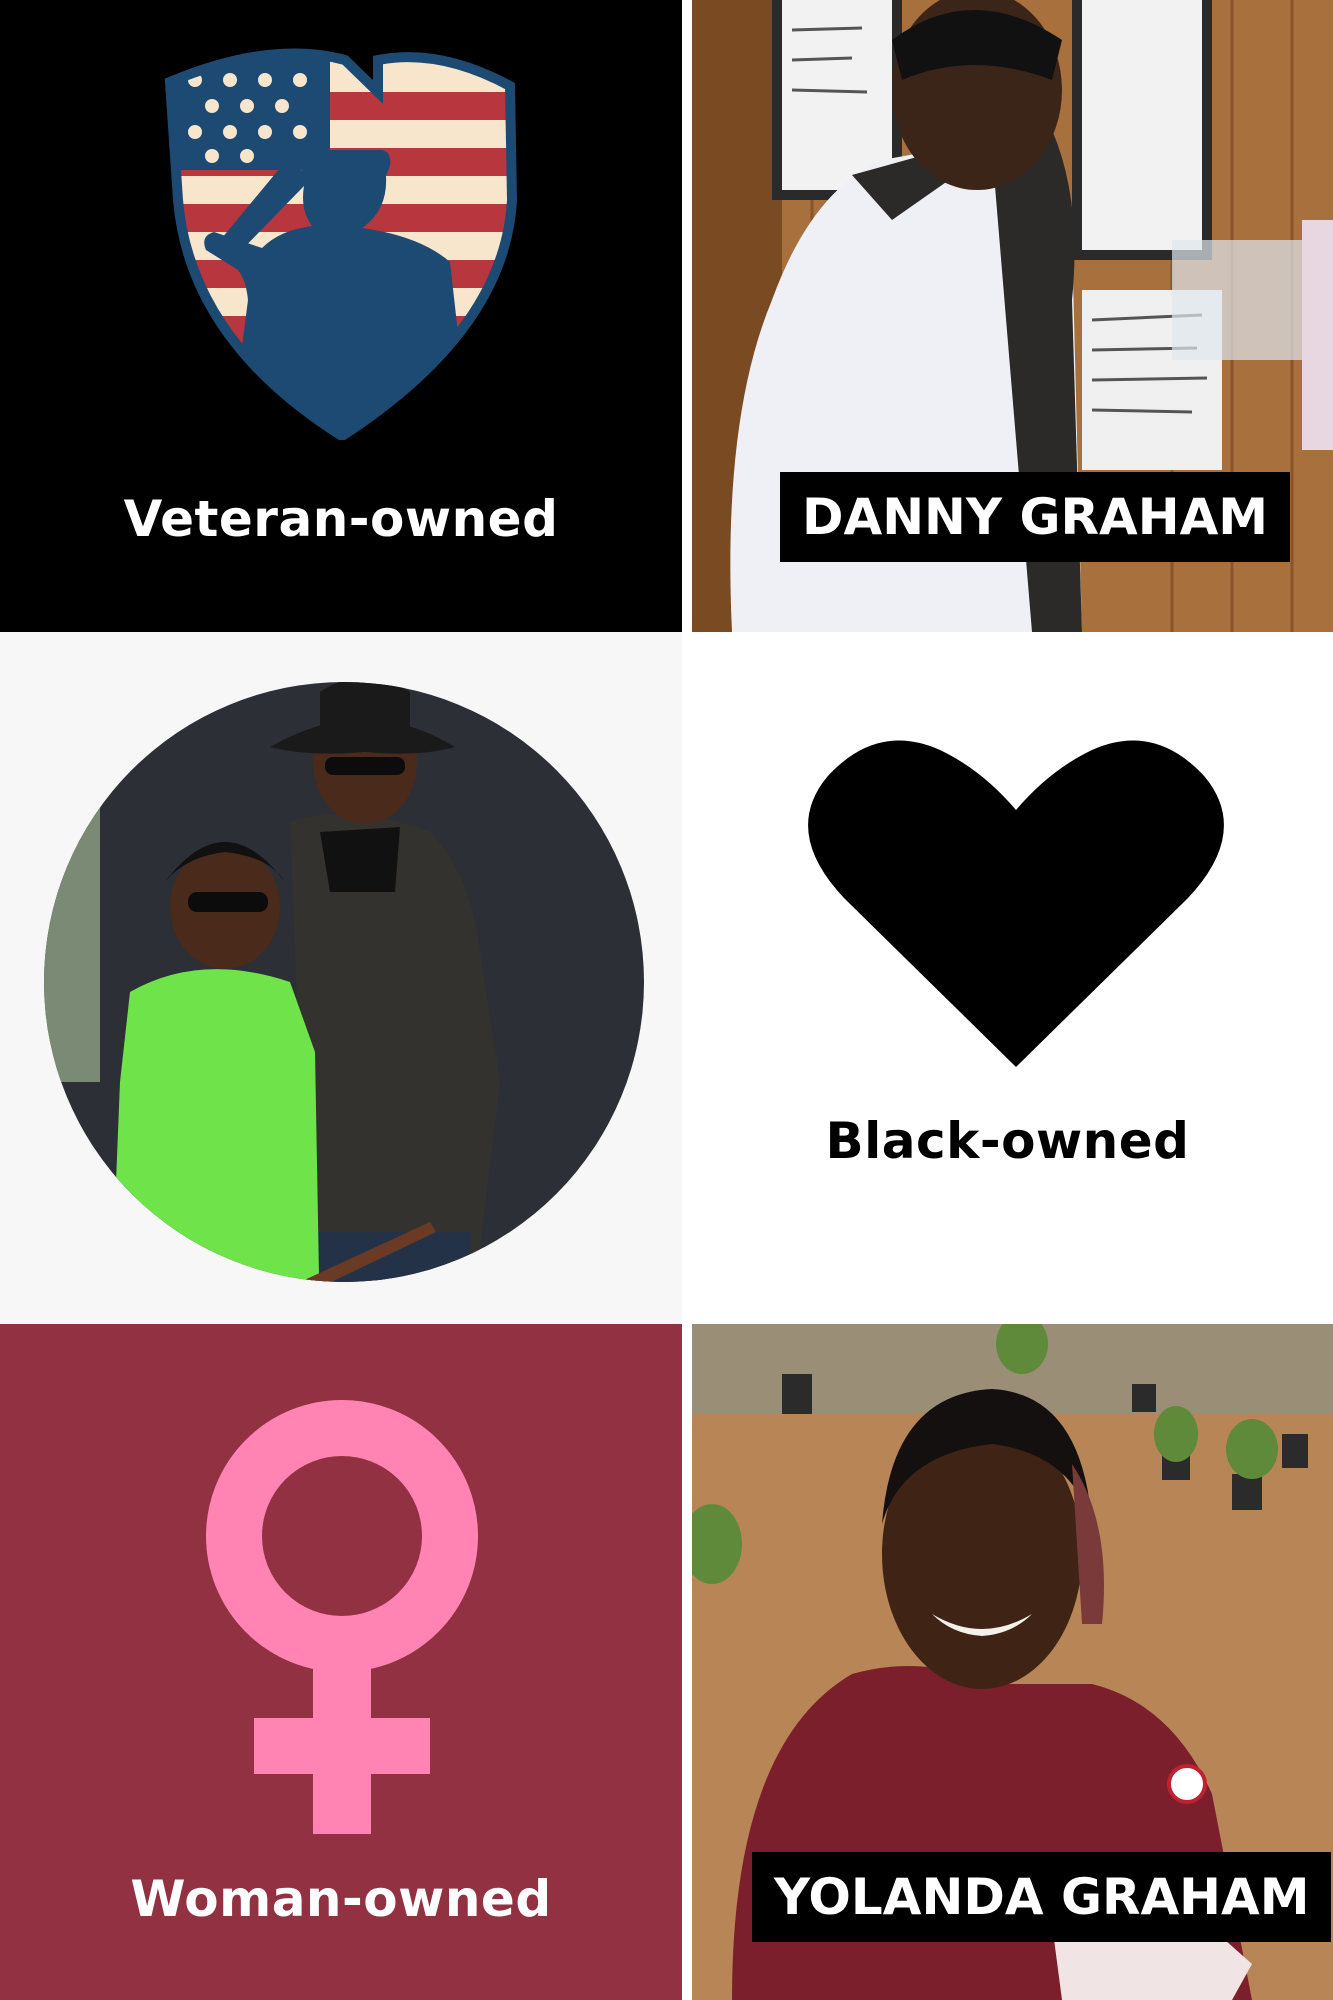 This screenshot has height=2000, width=1333. Describe the element at coordinates (1042, 1897) in the screenshot. I see `yolanda-graham-name-label: YOLANDA GRAHAM` at that location.